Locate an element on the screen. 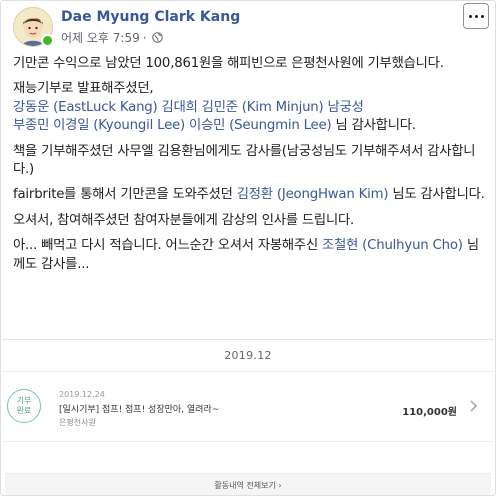 This screenshot has height=498, width=498. volunteer-text: 아... 빼먹고 다시 적습니다. 어느순간 오셔서 자봉해주신 is located at coordinates (168, 246).